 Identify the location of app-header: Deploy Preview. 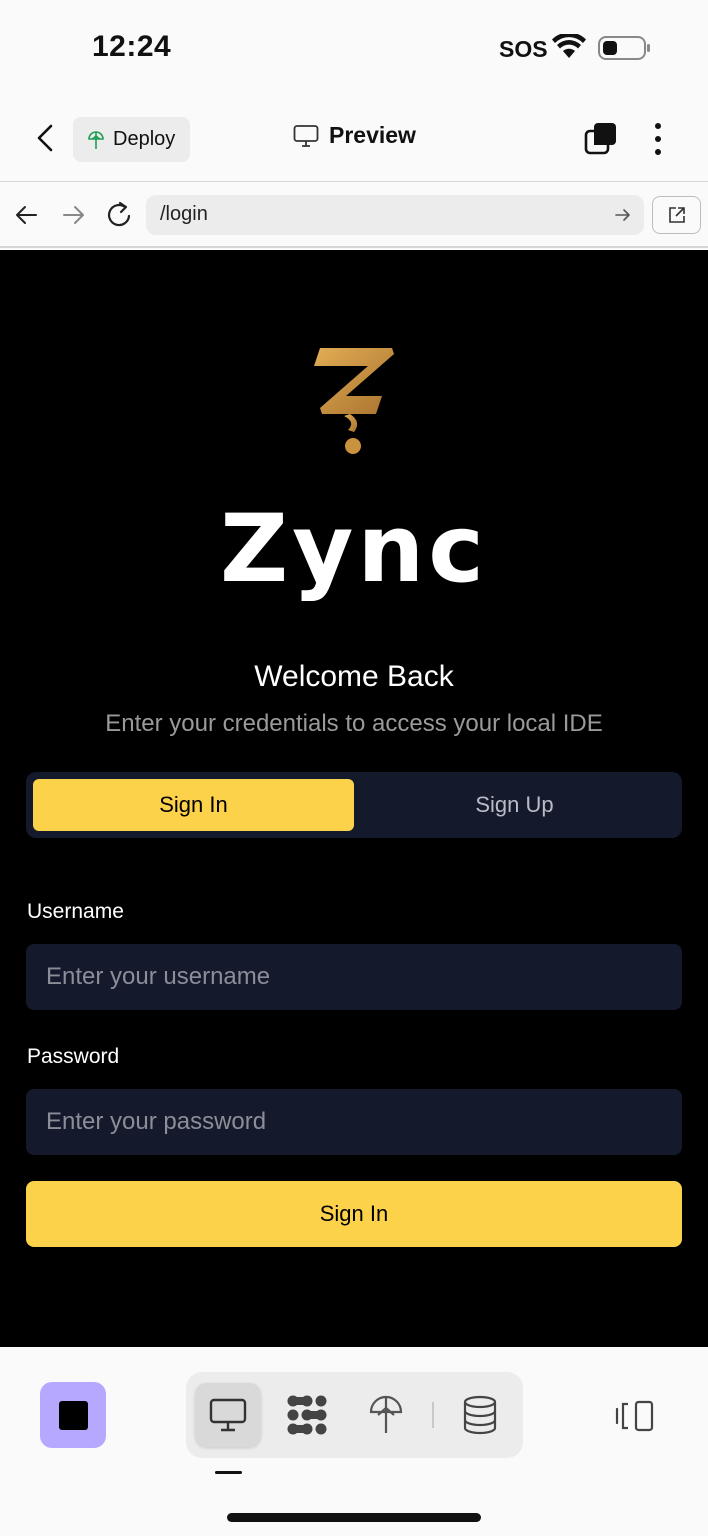
(354, 139).